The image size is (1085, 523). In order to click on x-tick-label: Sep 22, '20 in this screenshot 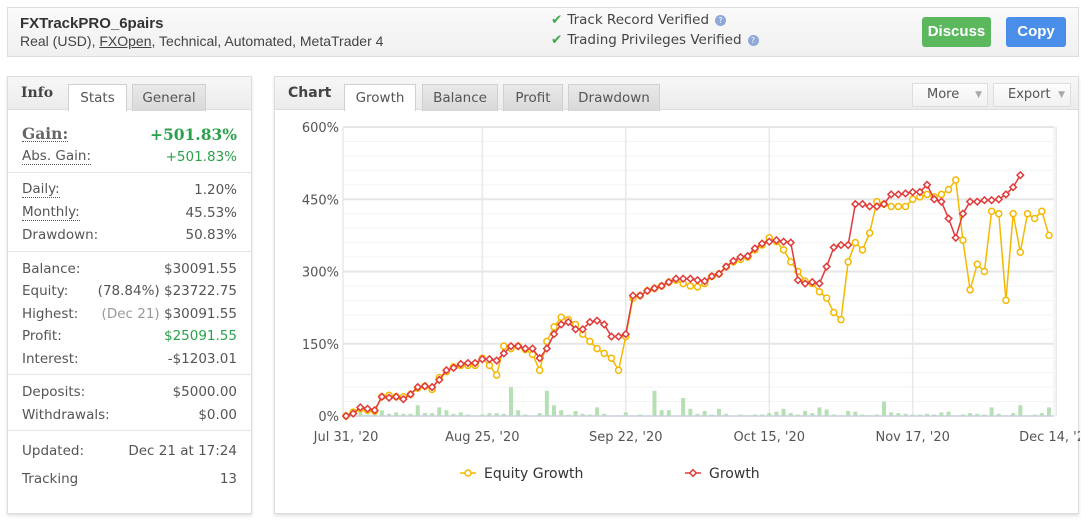, I will do `click(626, 437)`.